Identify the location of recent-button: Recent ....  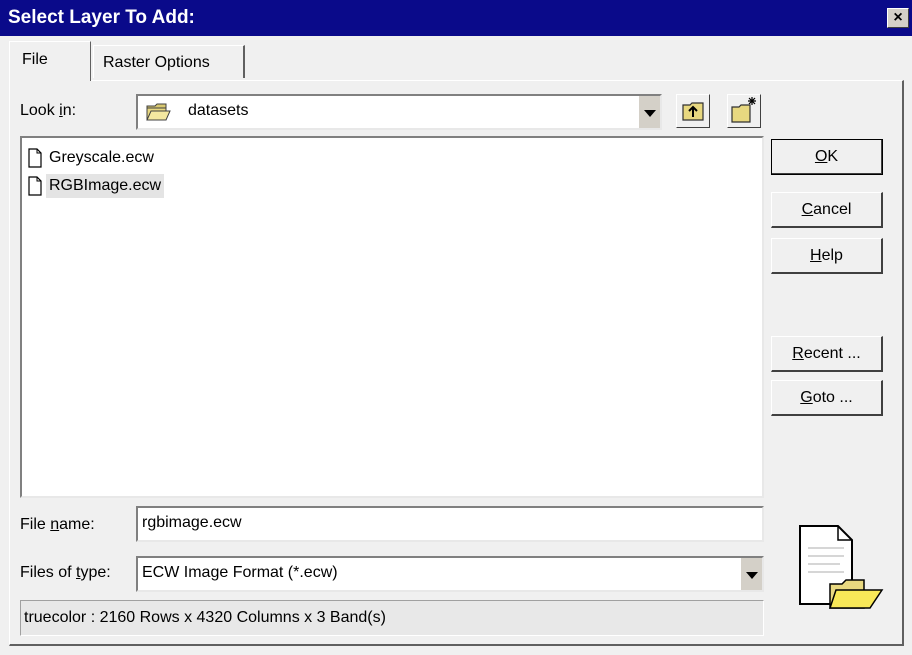
(827, 354).